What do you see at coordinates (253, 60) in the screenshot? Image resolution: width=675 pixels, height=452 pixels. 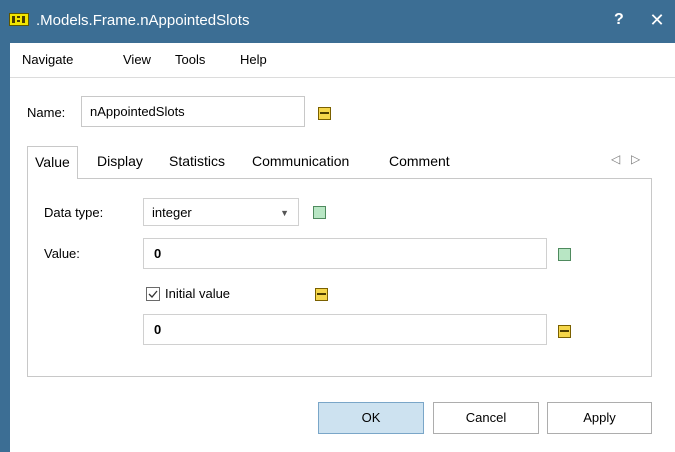 I see `menu-help: Help` at bounding box center [253, 60].